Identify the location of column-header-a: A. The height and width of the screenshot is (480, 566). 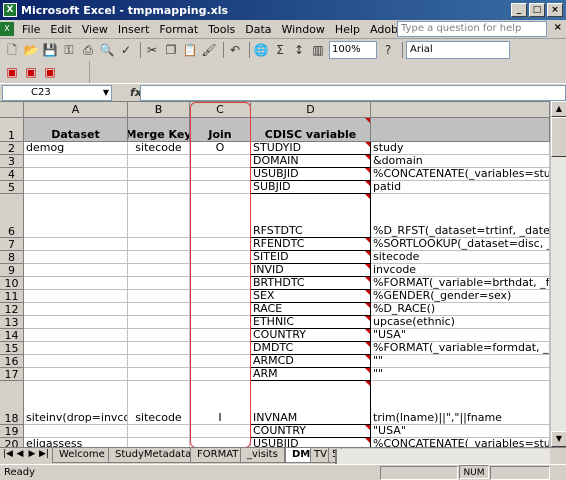
(76, 110).